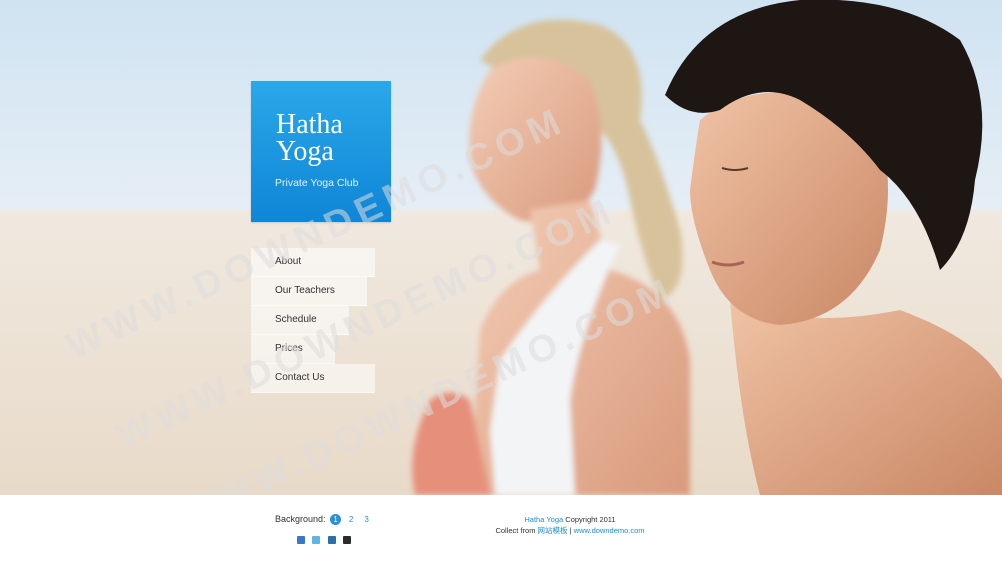 This screenshot has height=564, width=1002. Describe the element at coordinates (351, 519) in the screenshot. I see `background-option-2: 2` at that location.